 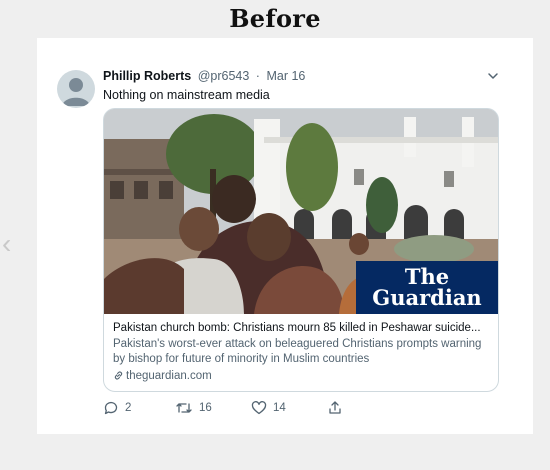 What do you see at coordinates (493, 76) in the screenshot?
I see `chevron-down-icon` at bounding box center [493, 76].